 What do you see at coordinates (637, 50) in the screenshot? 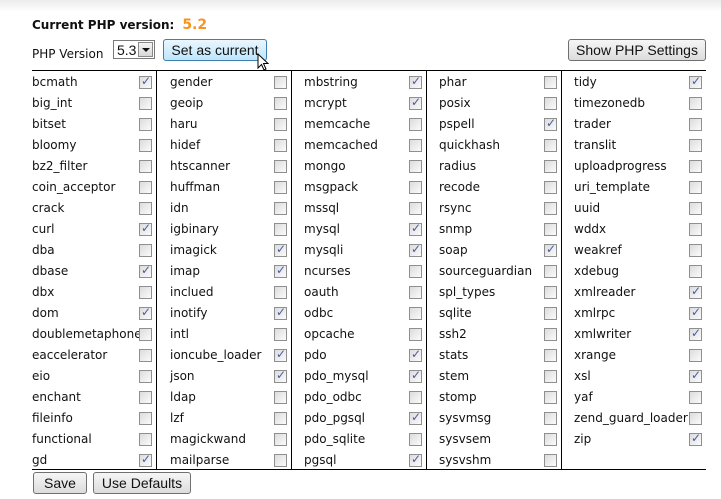
I see `show-php-settings-button: Show PHP Settings` at bounding box center [637, 50].